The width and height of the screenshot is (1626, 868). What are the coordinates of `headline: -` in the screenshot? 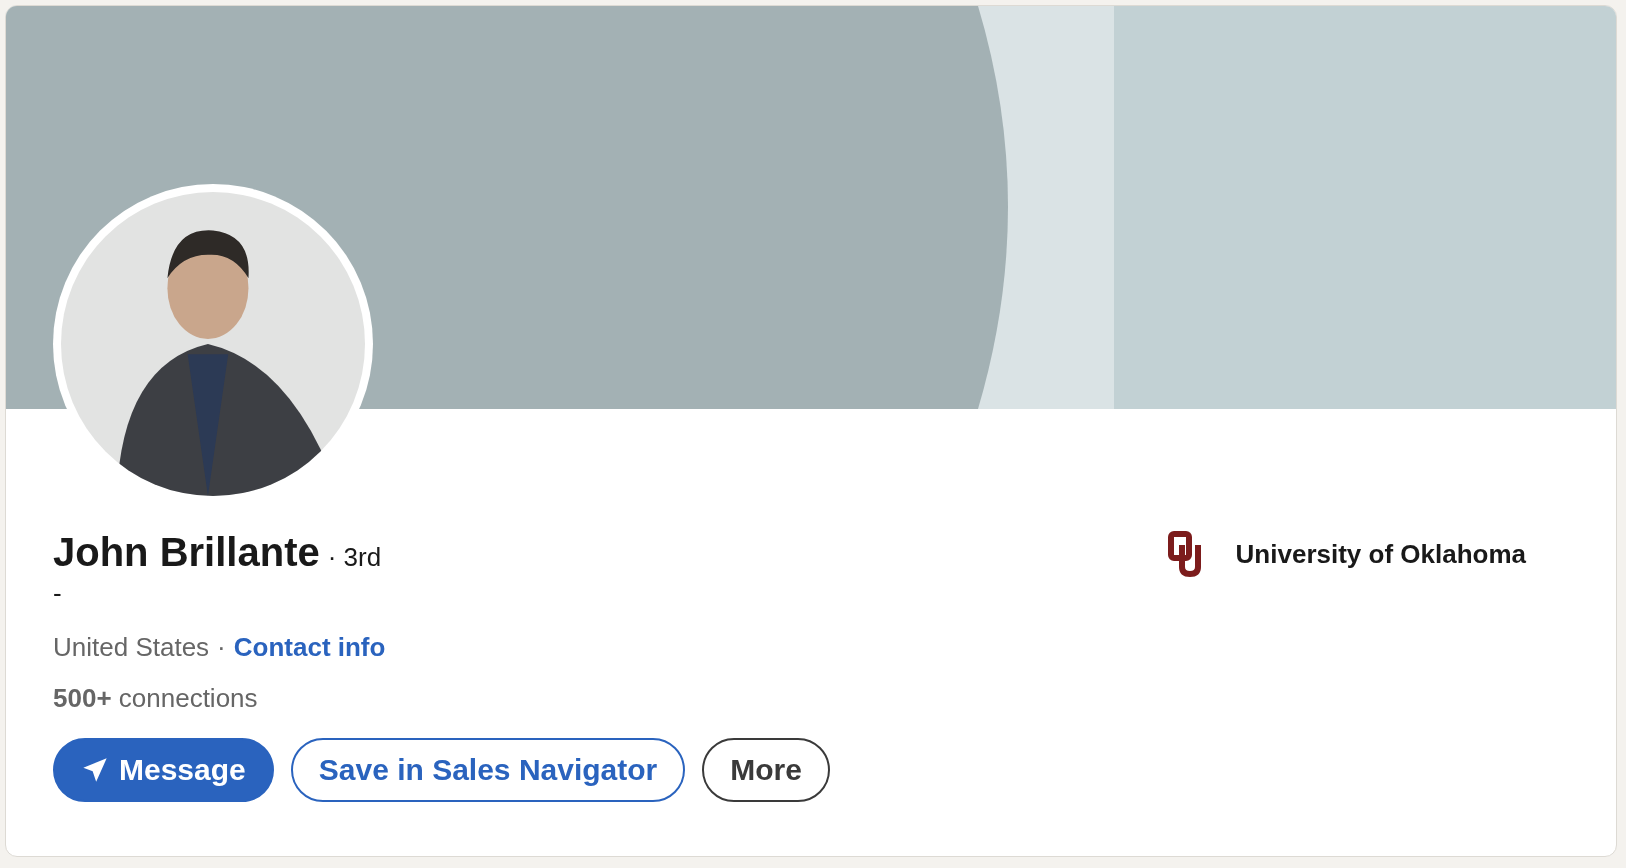 It's located at (57, 593).